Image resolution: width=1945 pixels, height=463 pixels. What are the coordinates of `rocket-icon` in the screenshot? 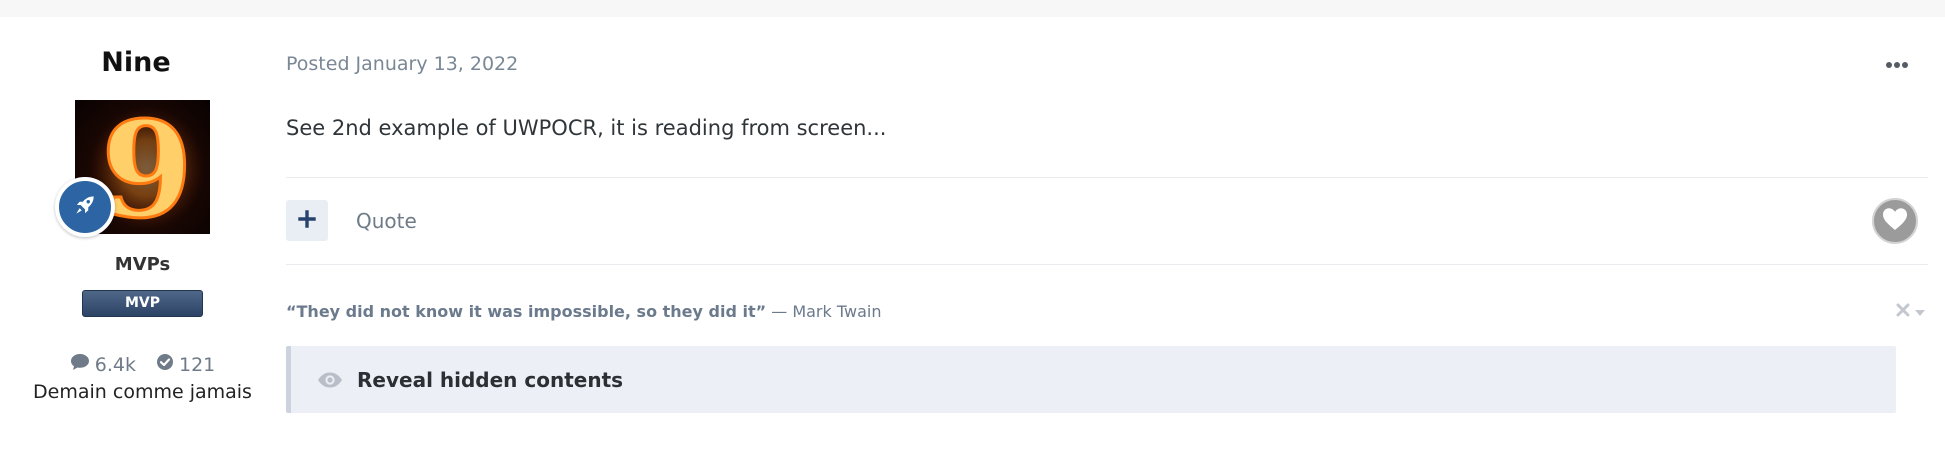 It's located at (85, 207).